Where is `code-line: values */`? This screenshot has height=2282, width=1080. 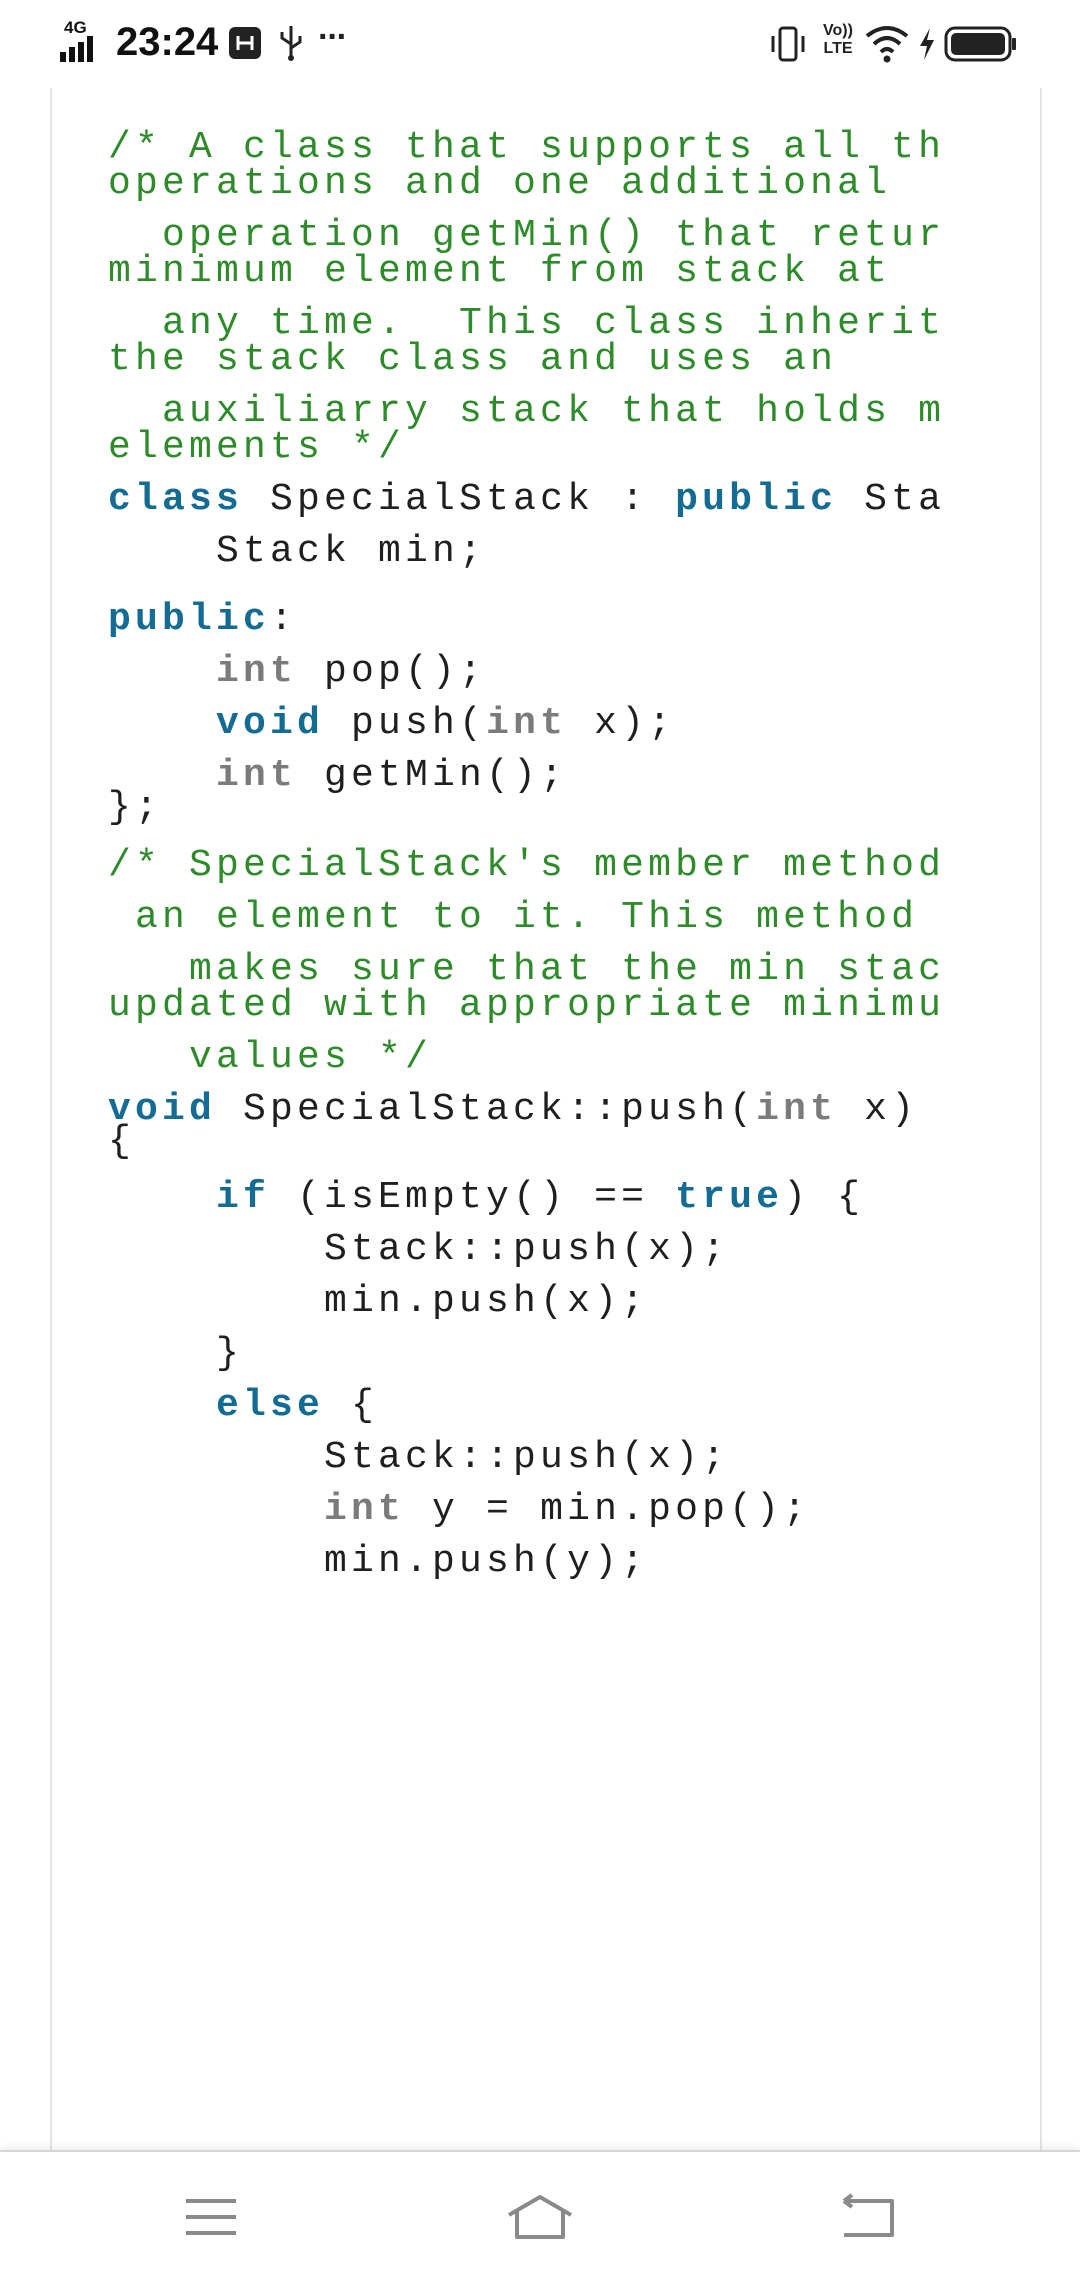 code-line: values */ is located at coordinates (583, 1058).